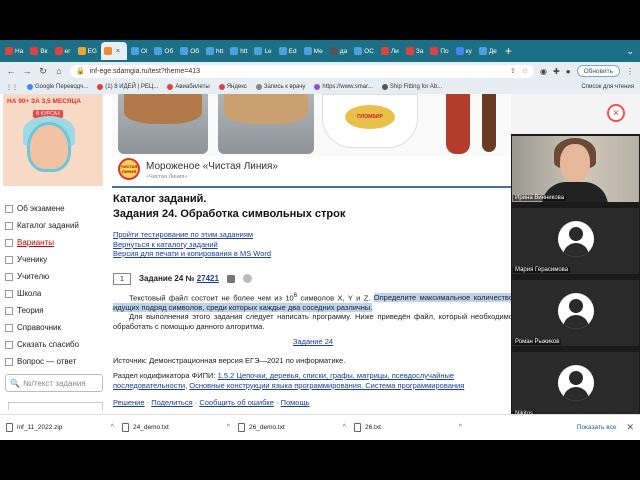 Image resolution: width=640 pixels, height=480 pixels. What do you see at coordinates (508, 51) in the screenshot?
I see `new-tab-button: +` at bounding box center [508, 51].